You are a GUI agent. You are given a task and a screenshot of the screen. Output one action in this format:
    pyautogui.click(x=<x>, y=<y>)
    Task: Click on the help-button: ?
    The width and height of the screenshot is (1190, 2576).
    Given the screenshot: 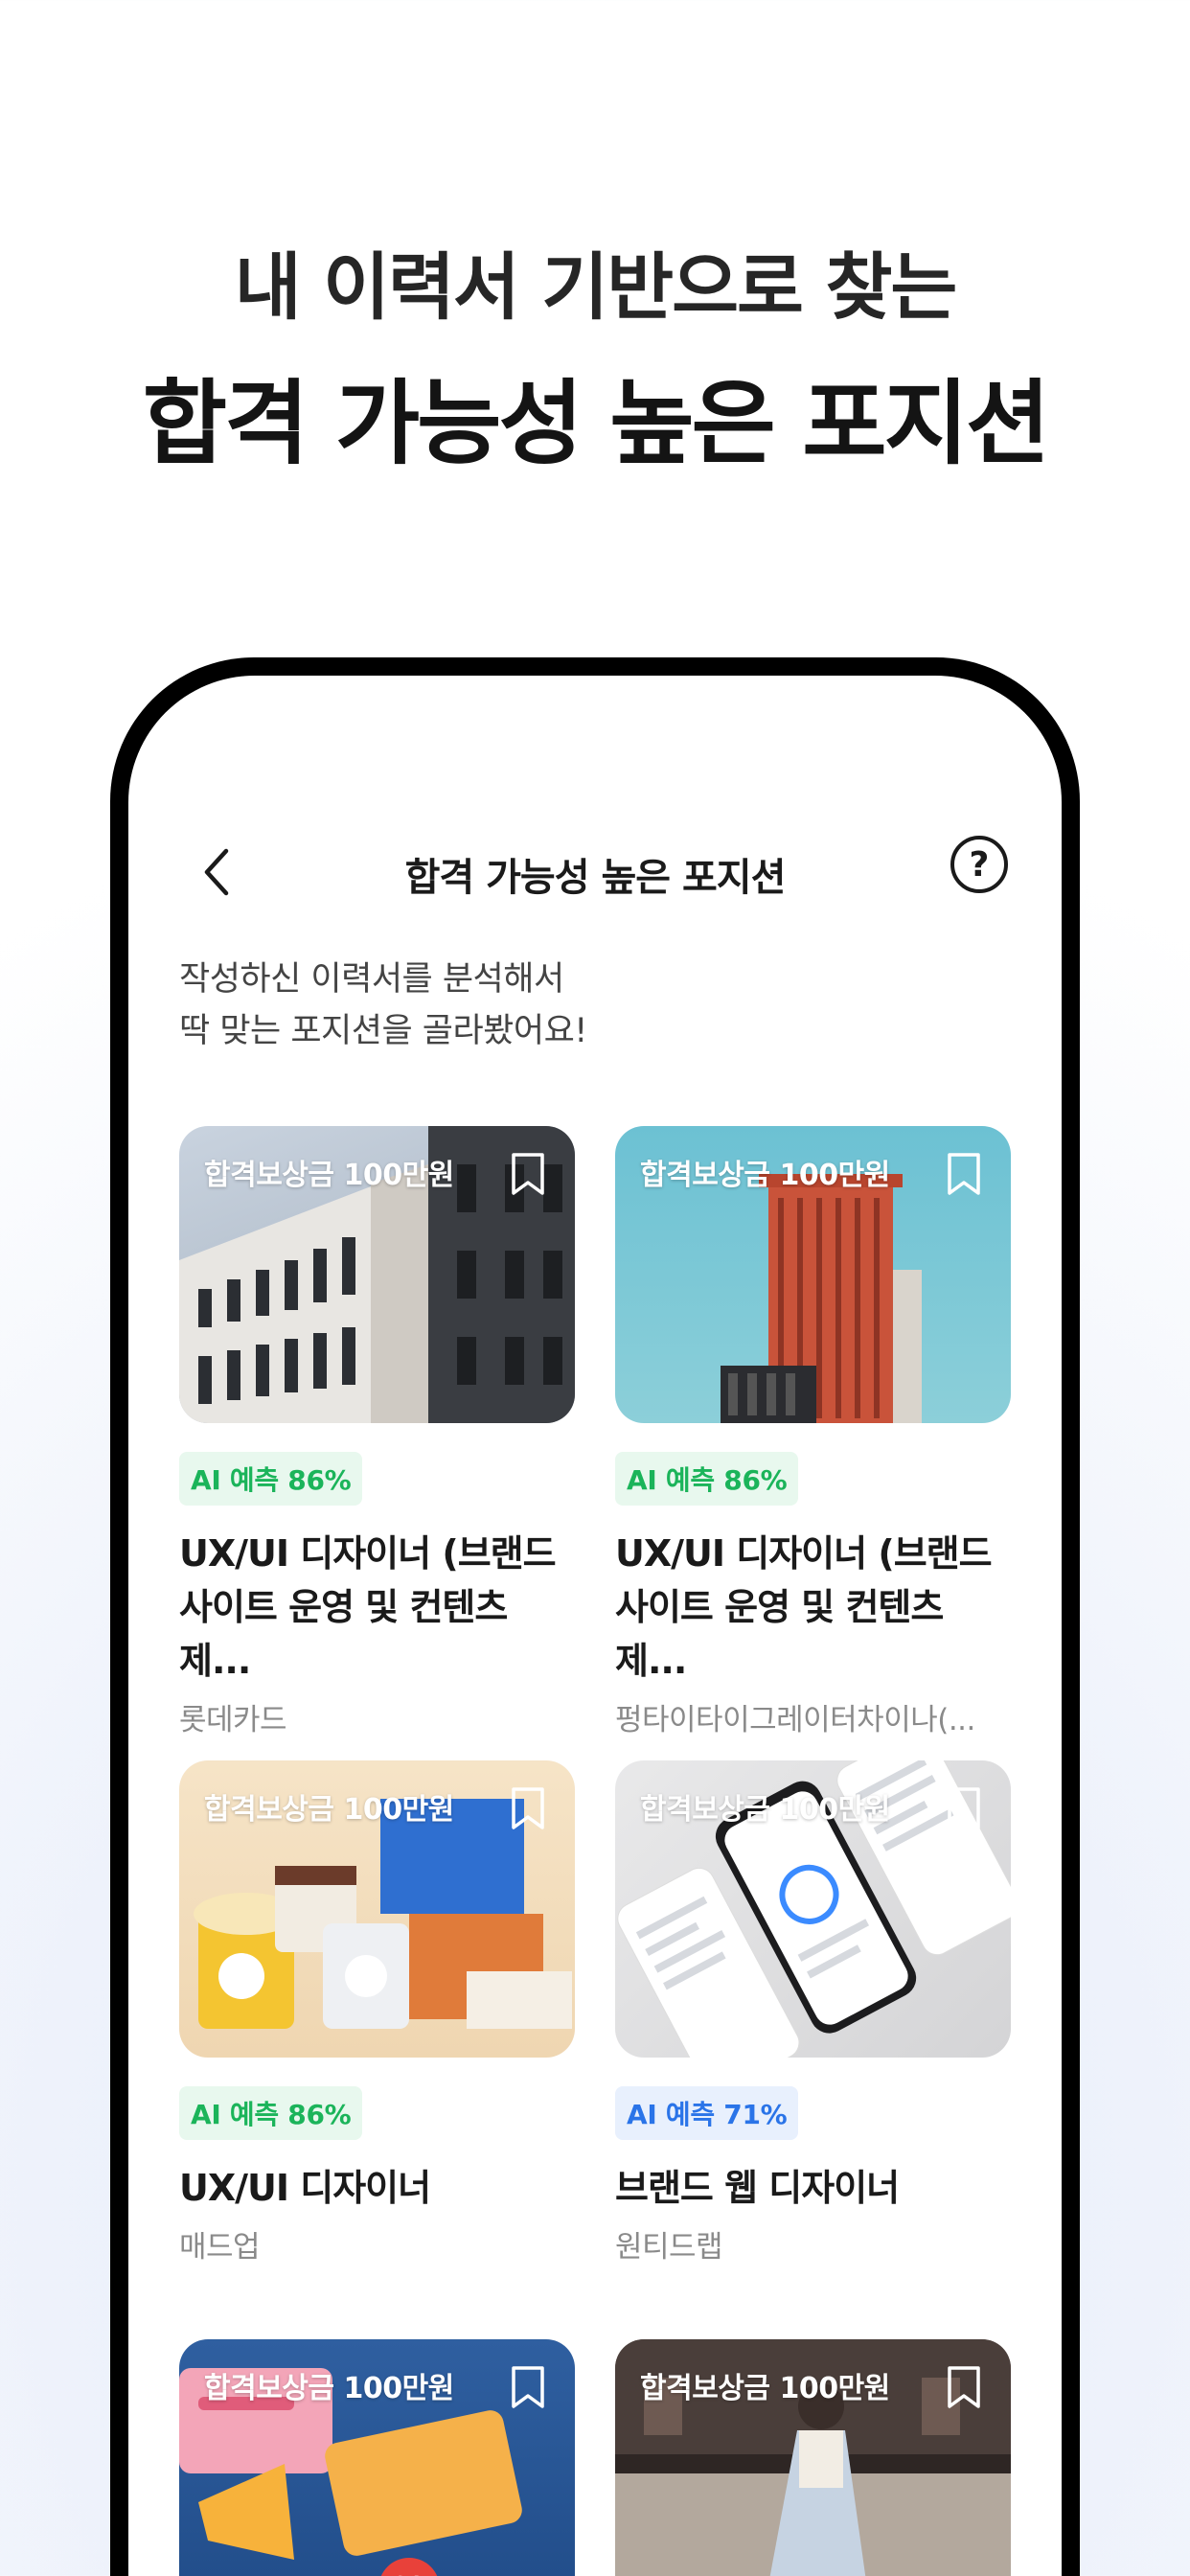 What is the action you would take?
    pyautogui.click(x=979, y=864)
    